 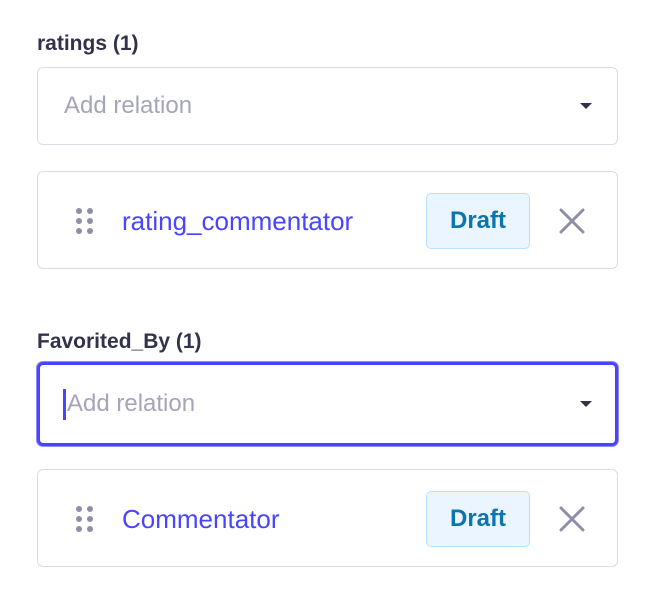 I want to click on ratings-relation-item: rating_commentator Draft, so click(x=327, y=220).